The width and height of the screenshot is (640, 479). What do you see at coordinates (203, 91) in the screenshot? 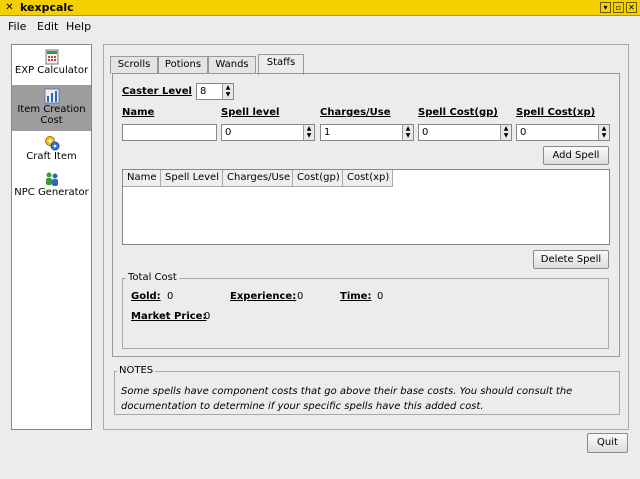
I see `caster-level-value: 8` at bounding box center [203, 91].